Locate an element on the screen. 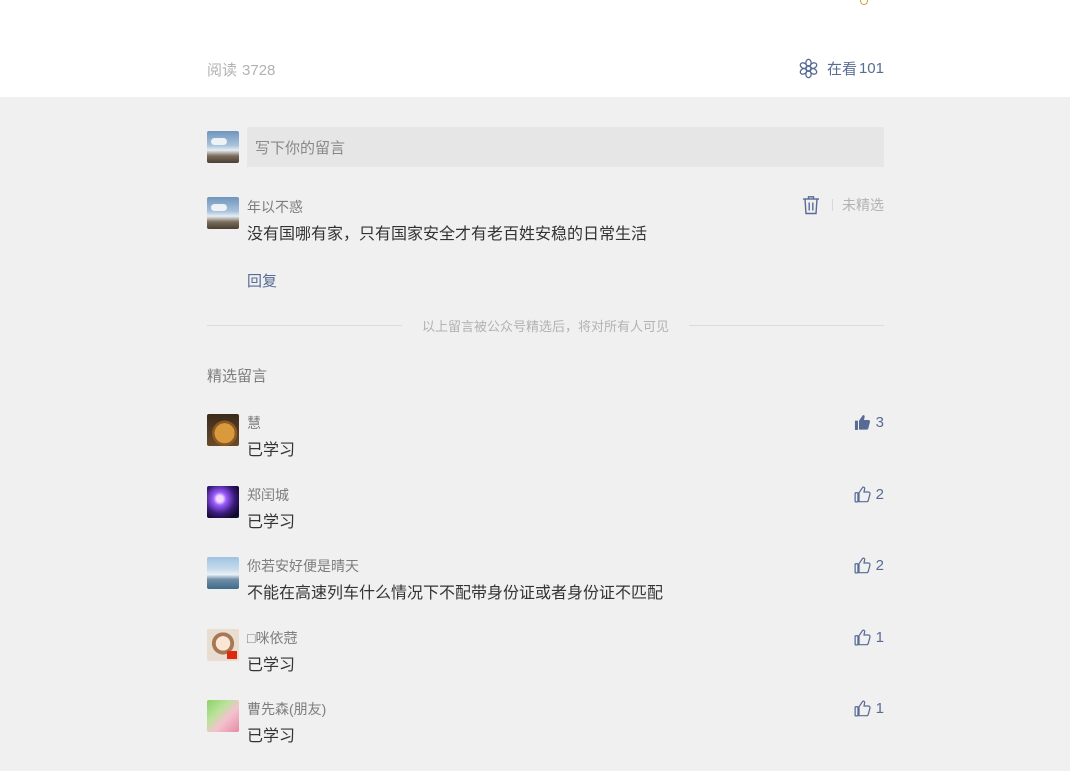  comment-input: 写下你的留言 is located at coordinates (565, 147).